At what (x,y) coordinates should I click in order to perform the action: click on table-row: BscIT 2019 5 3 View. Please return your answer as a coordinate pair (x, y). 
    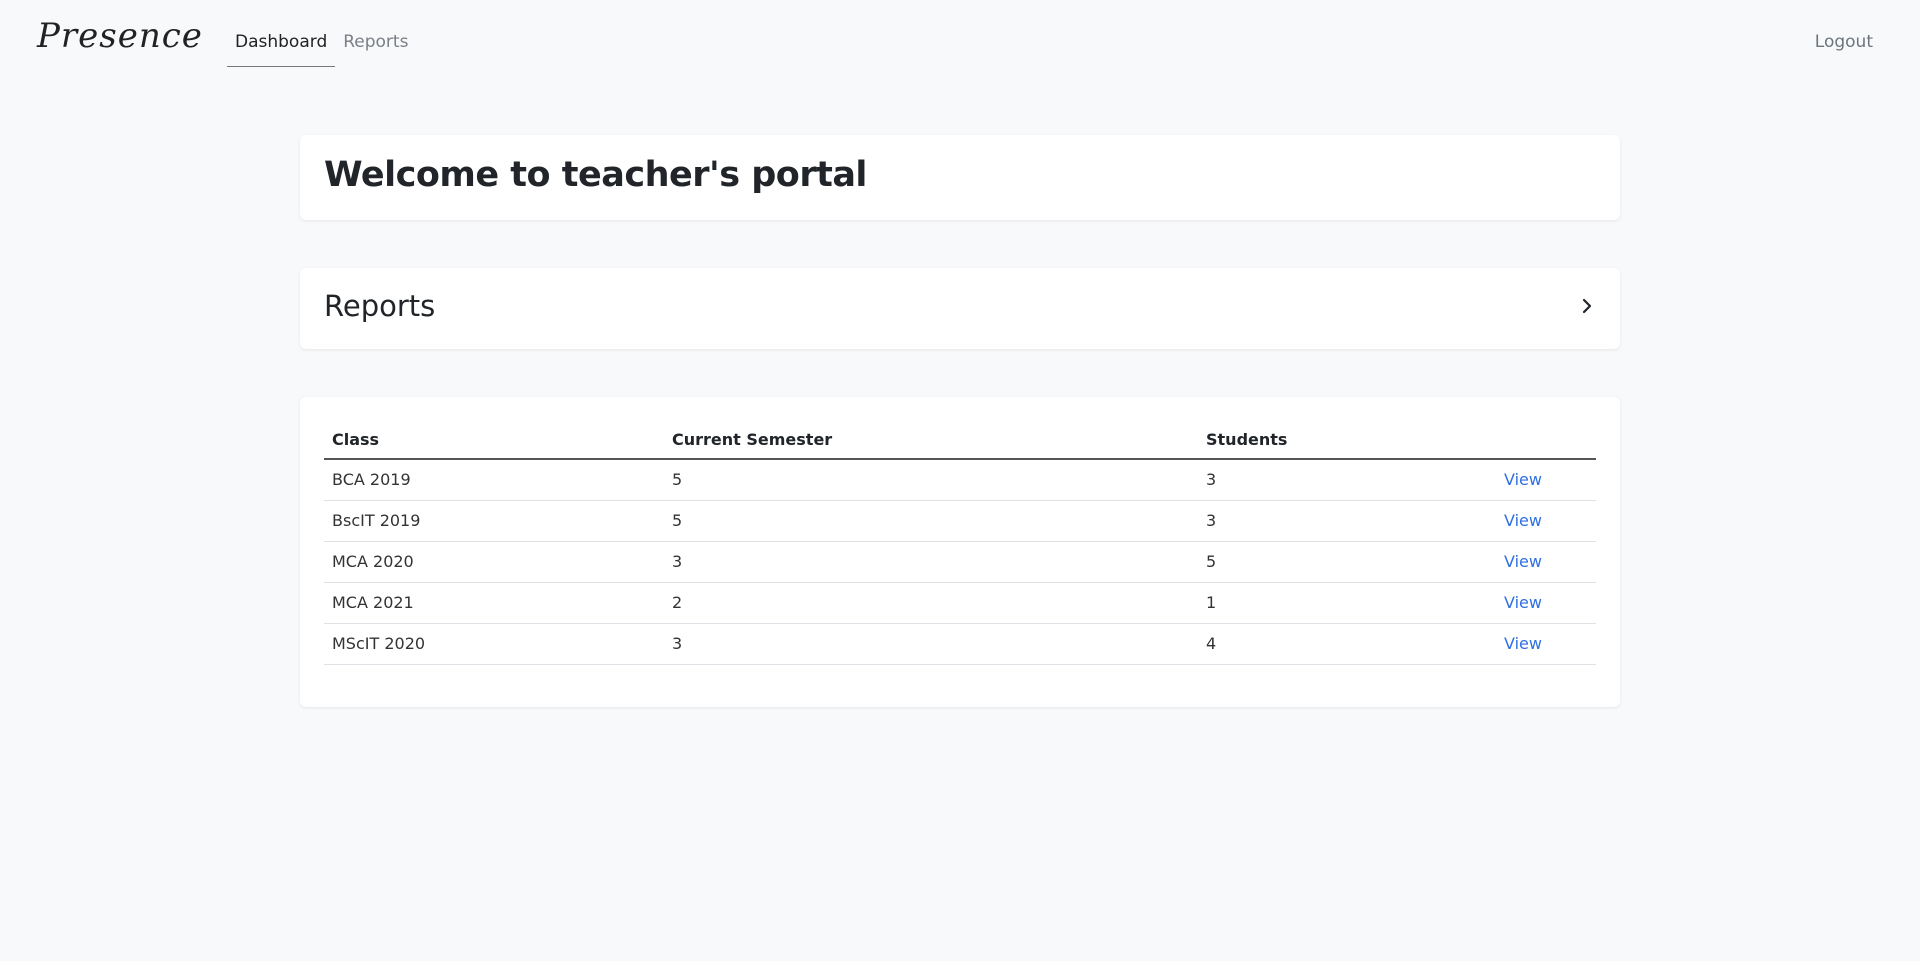
    Looking at the image, I should click on (960, 521).